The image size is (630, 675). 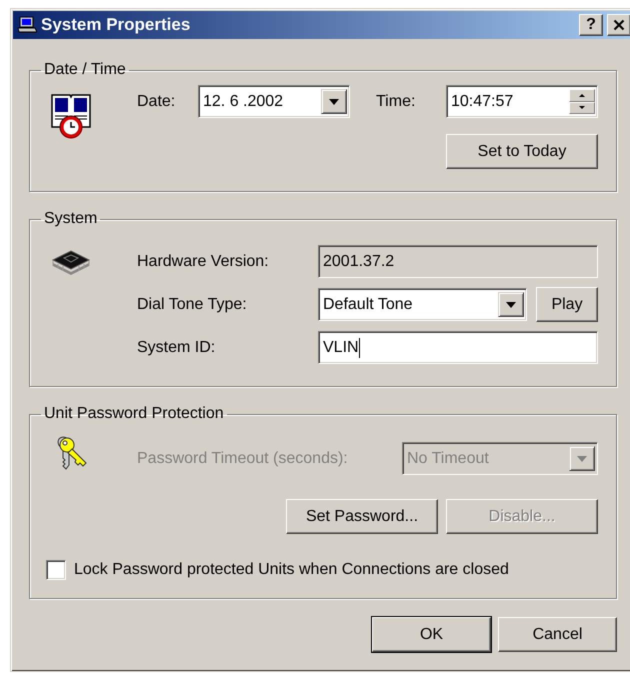 What do you see at coordinates (567, 304) in the screenshot?
I see `play-button: Play` at bounding box center [567, 304].